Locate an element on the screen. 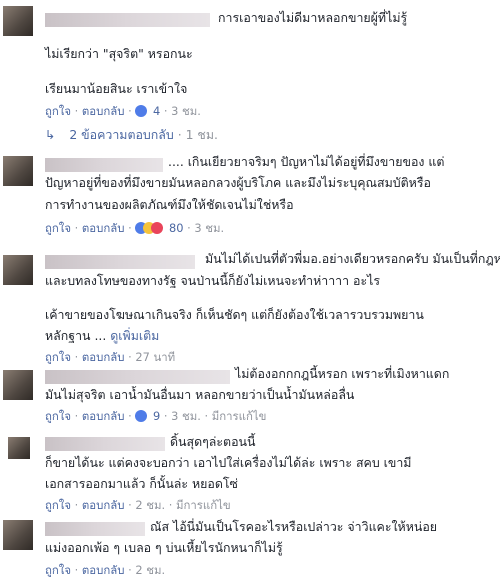 This screenshot has height=583, width=500. reaction-count: 9 is located at coordinates (156, 416).